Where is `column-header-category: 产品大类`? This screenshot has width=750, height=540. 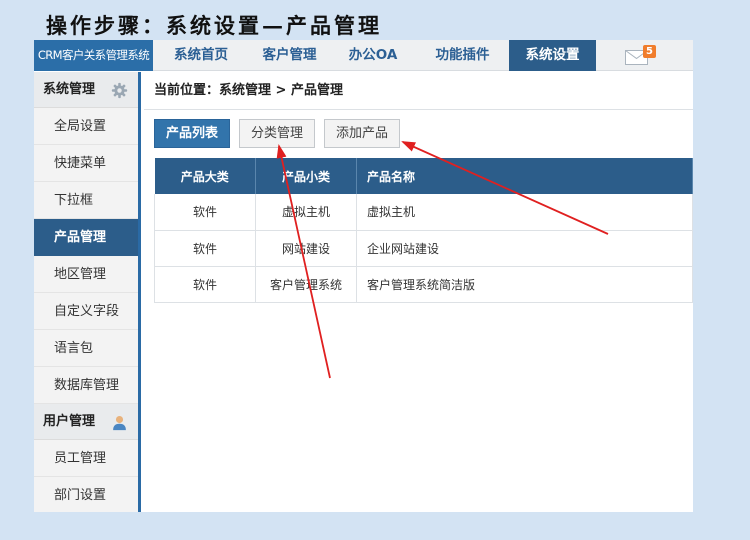 column-header-category: 产品大类 is located at coordinates (205, 176).